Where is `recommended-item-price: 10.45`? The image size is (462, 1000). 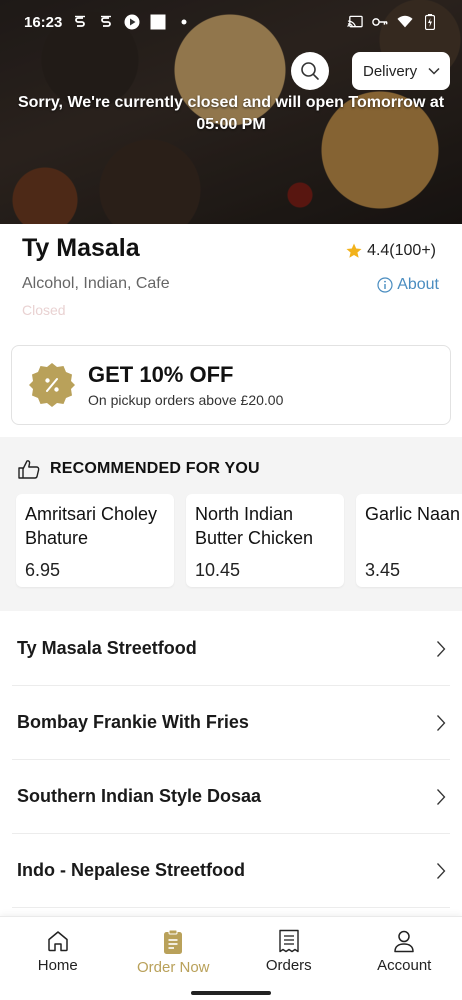
recommended-item-price: 10.45 is located at coordinates (218, 570).